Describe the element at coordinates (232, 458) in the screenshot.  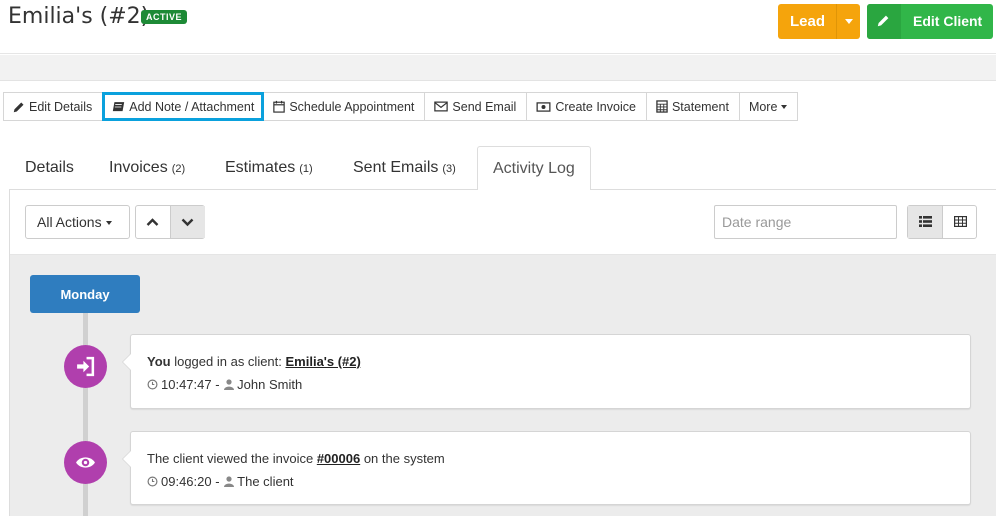
I see `activity-description: The client viewed the invoice` at that location.